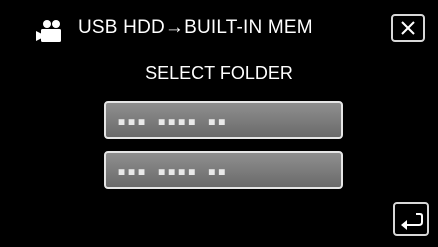 The image size is (438, 247). I want to click on video-camera-icon, so click(51, 32).